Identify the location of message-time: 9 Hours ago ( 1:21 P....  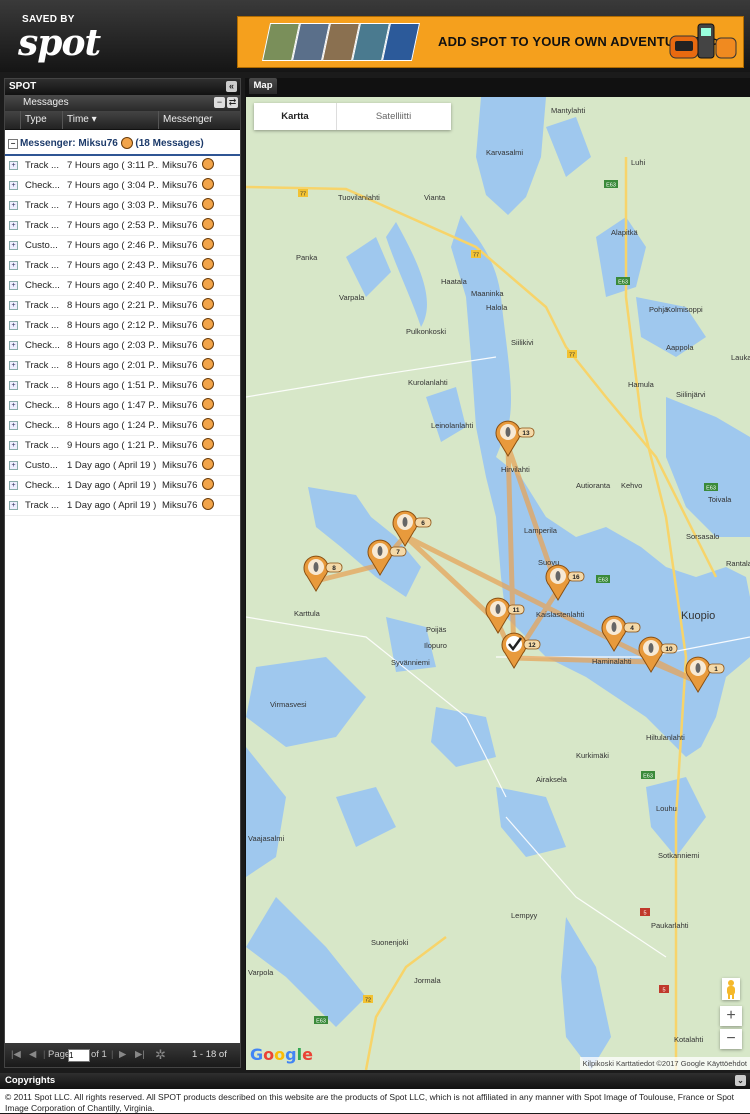
(113, 445).